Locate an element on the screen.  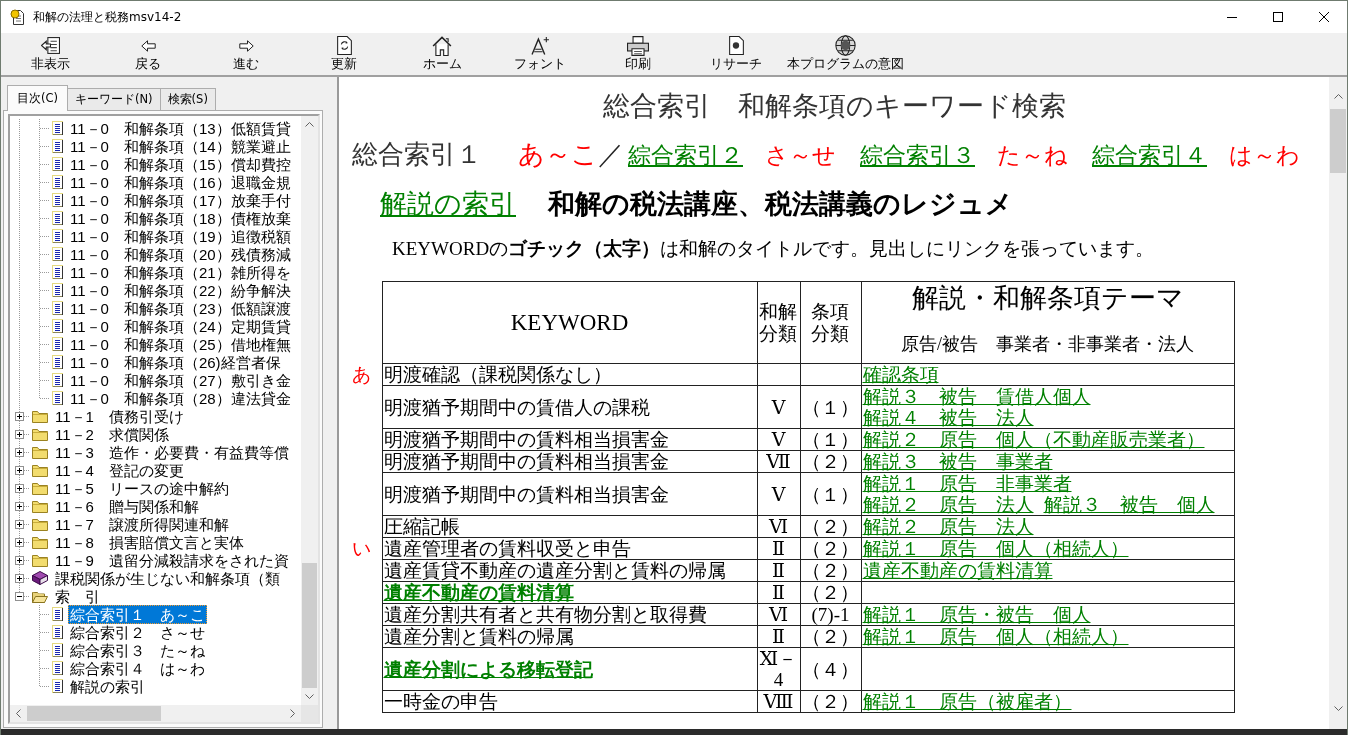
table-cell: 遺産賃貸不動産の遺産分割と賃料の帰属 is located at coordinates (569, 570).